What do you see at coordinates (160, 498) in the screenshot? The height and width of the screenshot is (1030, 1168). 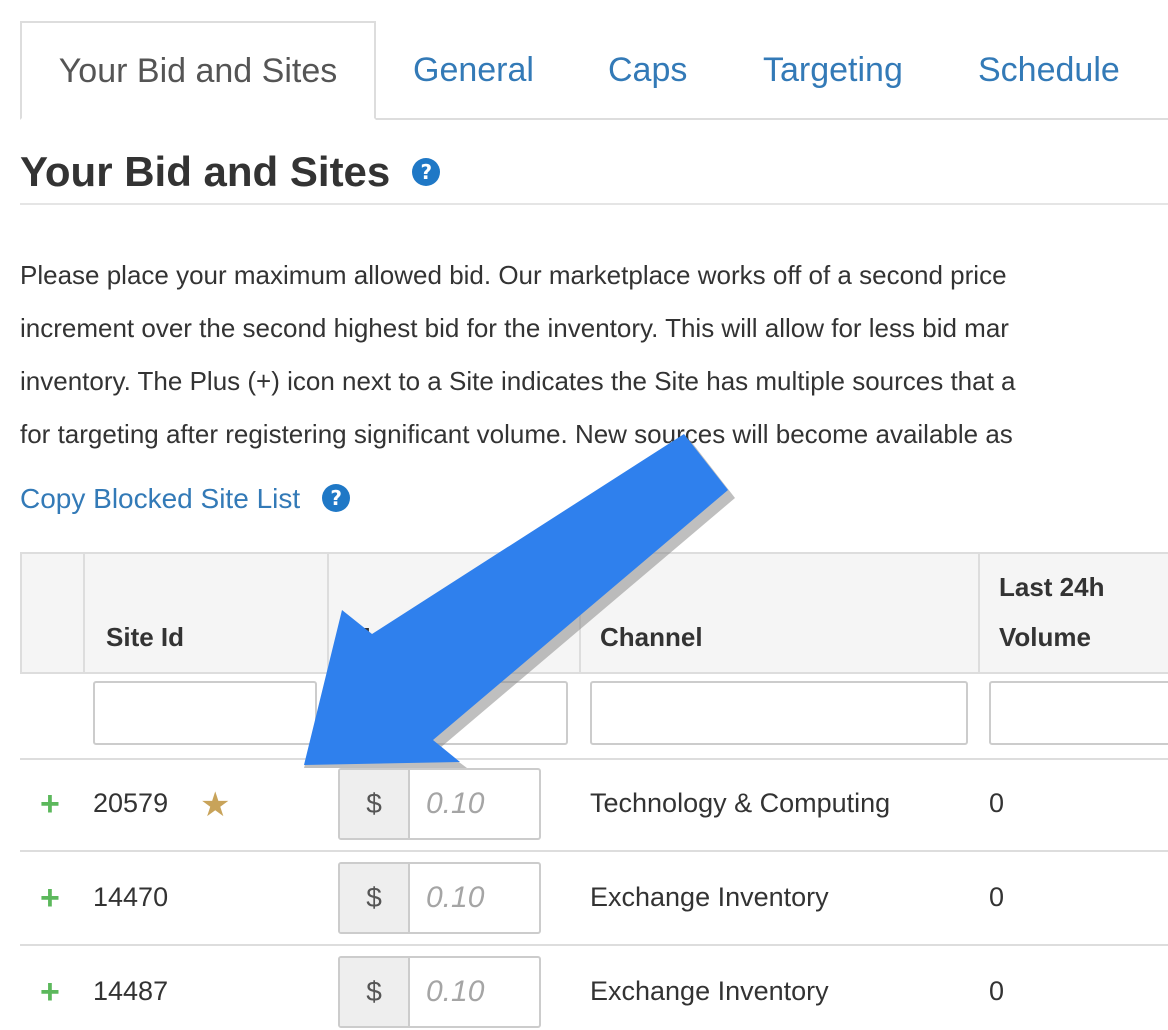 I see `copy-blocked-site-list-link: Copy Blocked Site List` at bounding box center [160, 498].